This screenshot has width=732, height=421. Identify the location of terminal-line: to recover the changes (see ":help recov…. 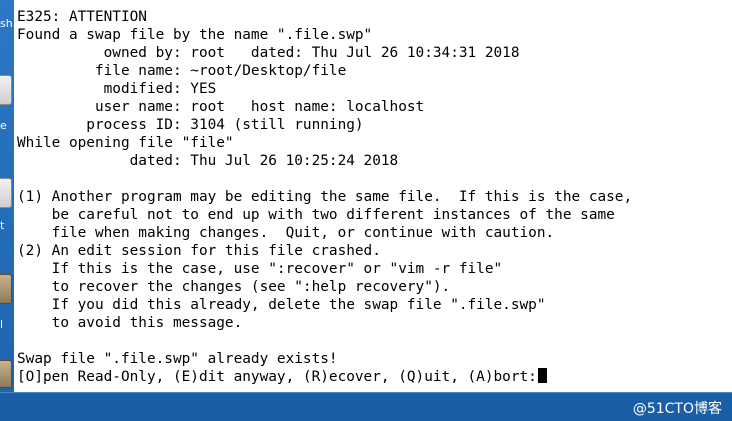
(251, 287).